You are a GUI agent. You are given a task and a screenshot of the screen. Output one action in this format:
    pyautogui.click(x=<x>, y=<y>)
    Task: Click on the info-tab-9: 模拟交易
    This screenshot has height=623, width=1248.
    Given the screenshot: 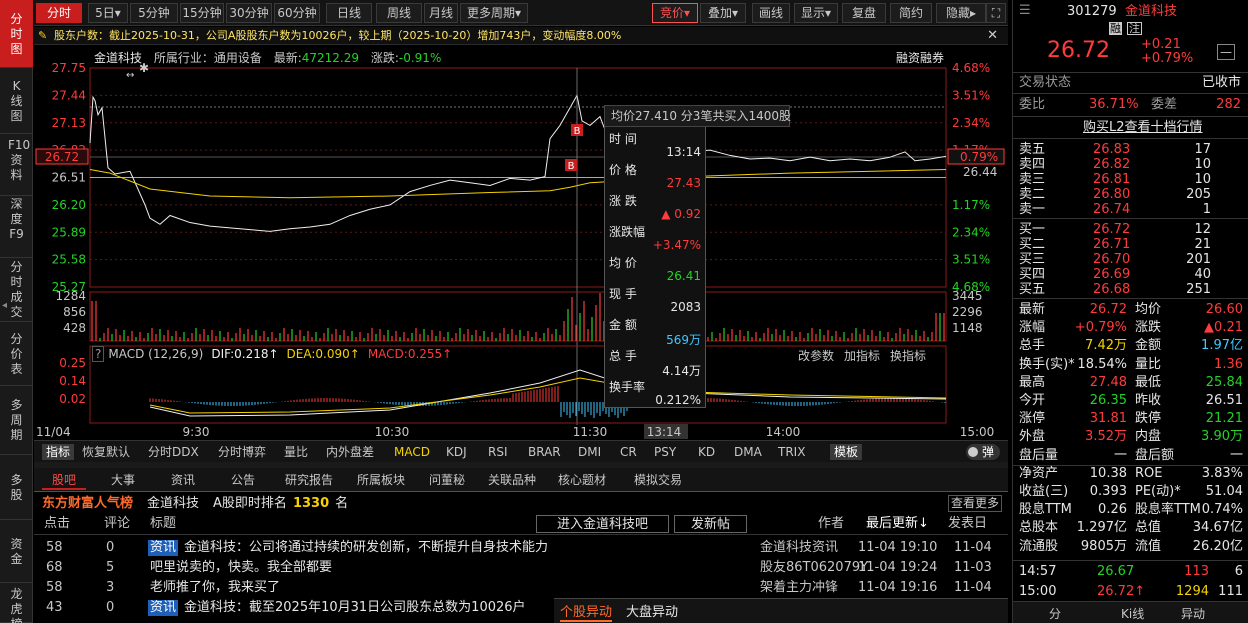 What is the action you would take?
    pyautogui.click(x=658, y=480)
    